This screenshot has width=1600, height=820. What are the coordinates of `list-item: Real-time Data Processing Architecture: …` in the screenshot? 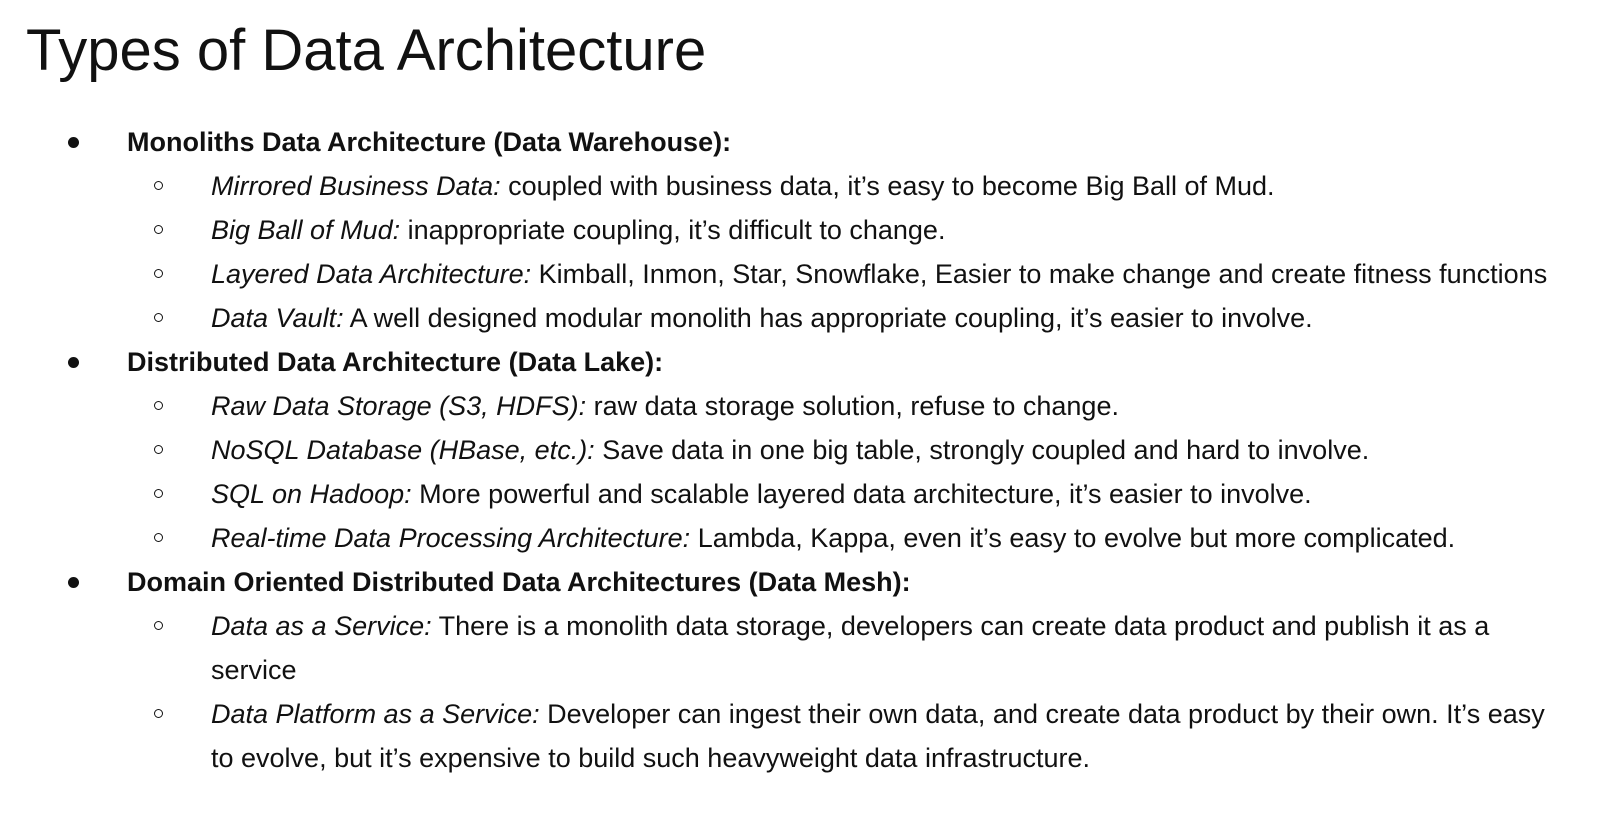 It's located at (800, 538).